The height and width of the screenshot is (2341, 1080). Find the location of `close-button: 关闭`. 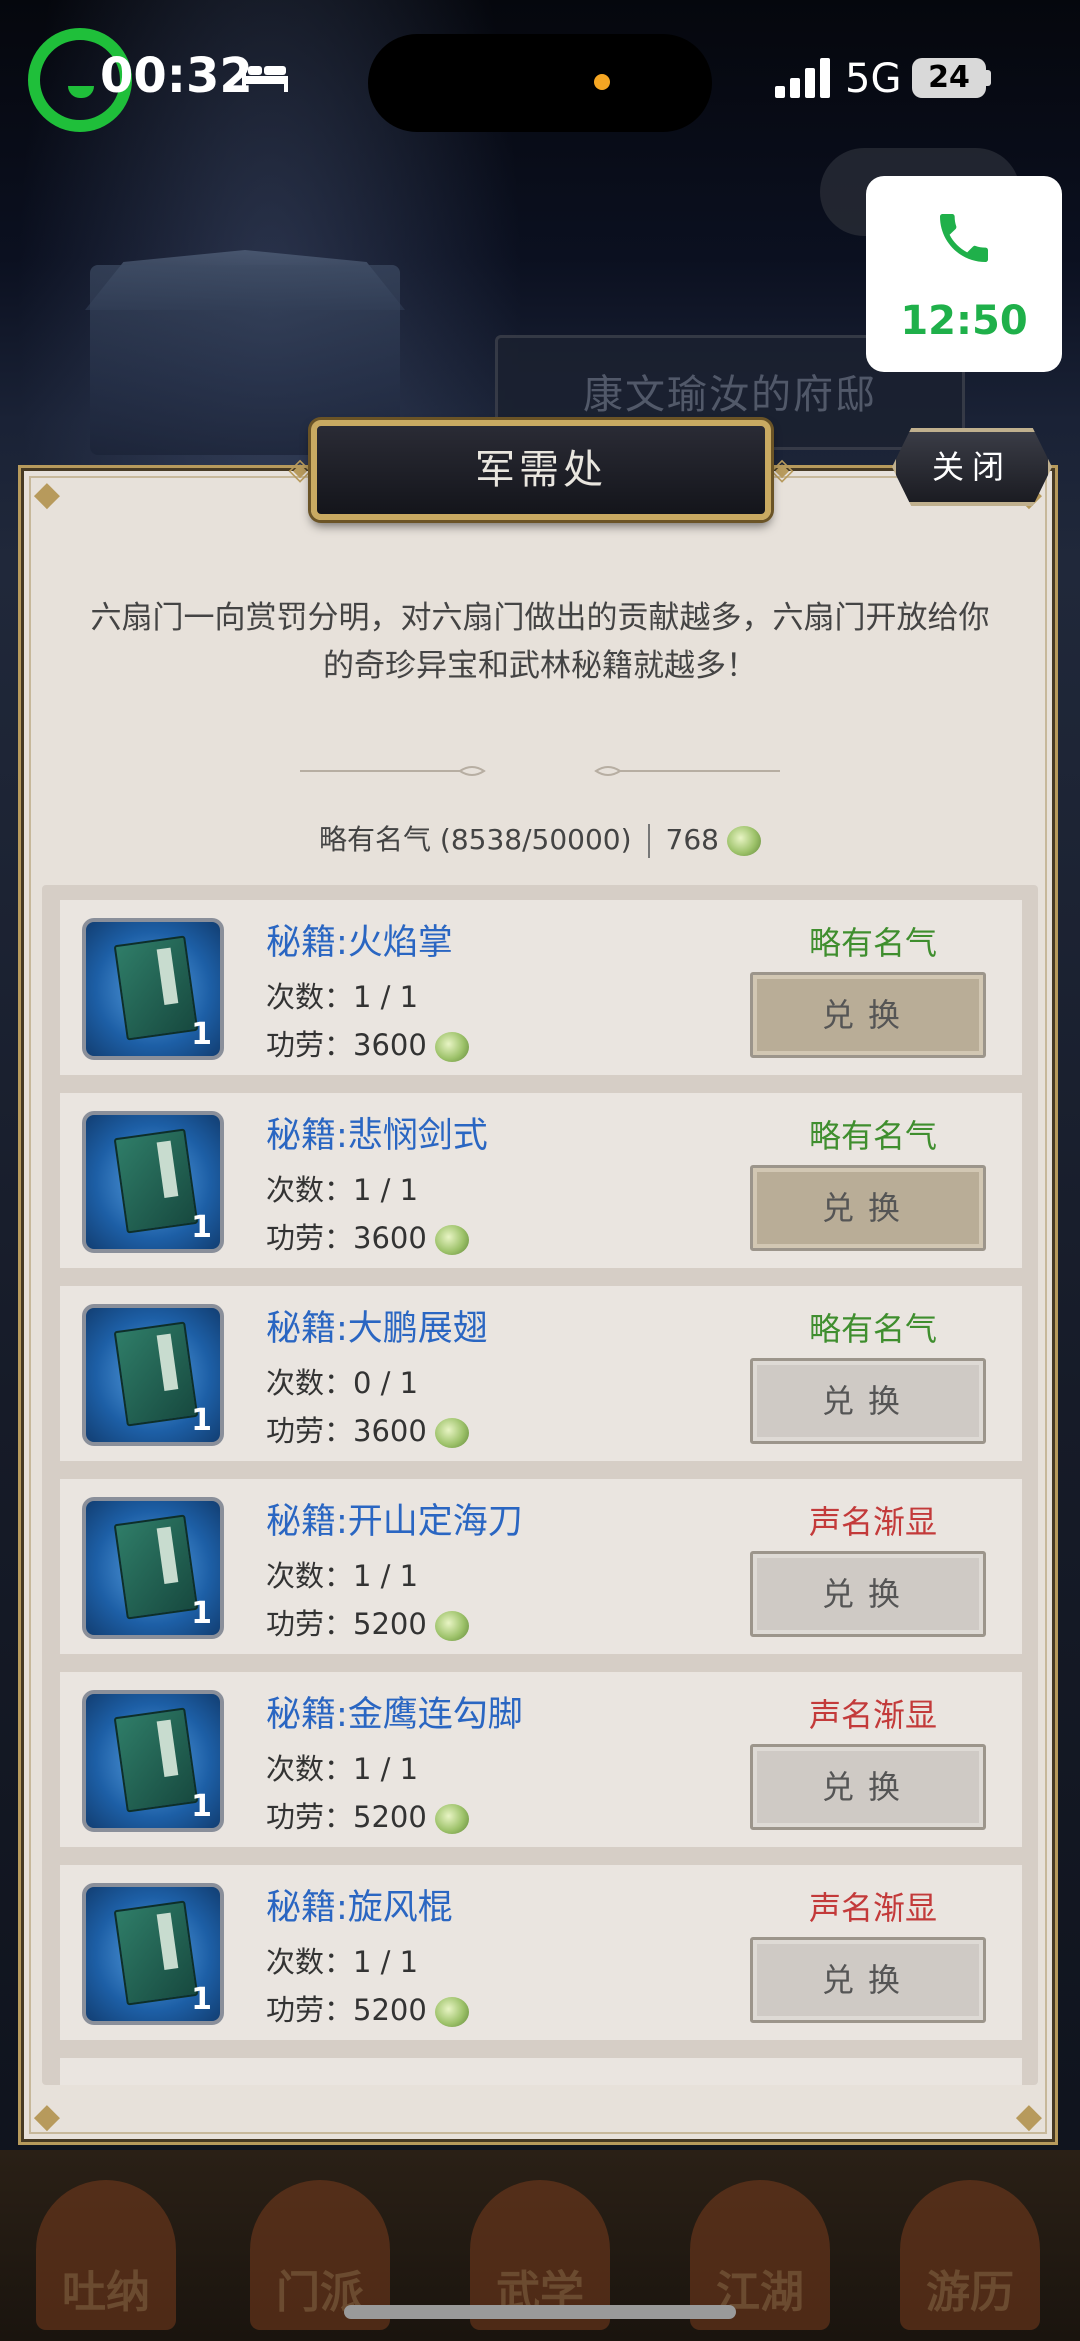

close-button: 关闭 is located at coordinates (972, 467).